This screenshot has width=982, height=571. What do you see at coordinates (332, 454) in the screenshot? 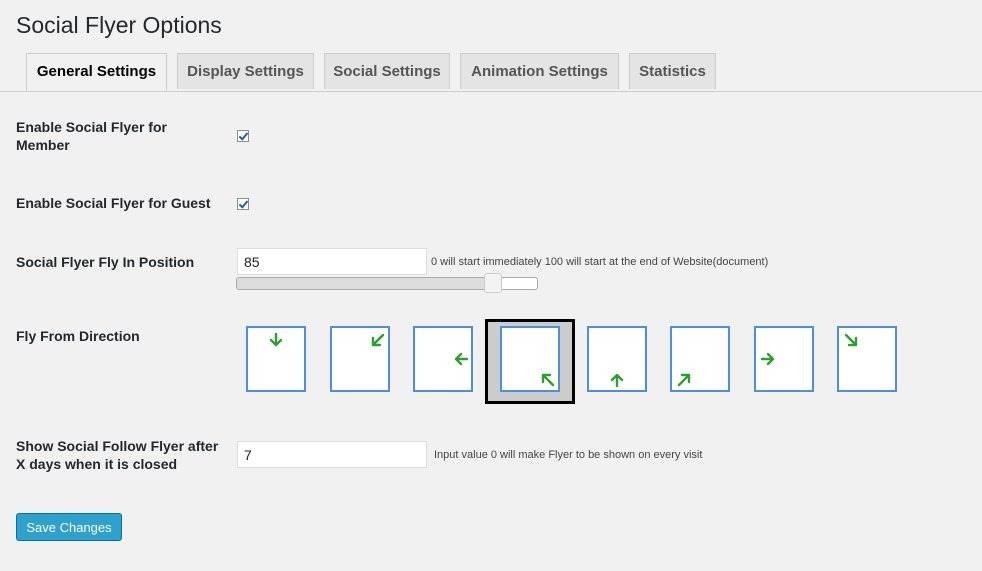
I see `days-input` at bounding box center [332, 454].